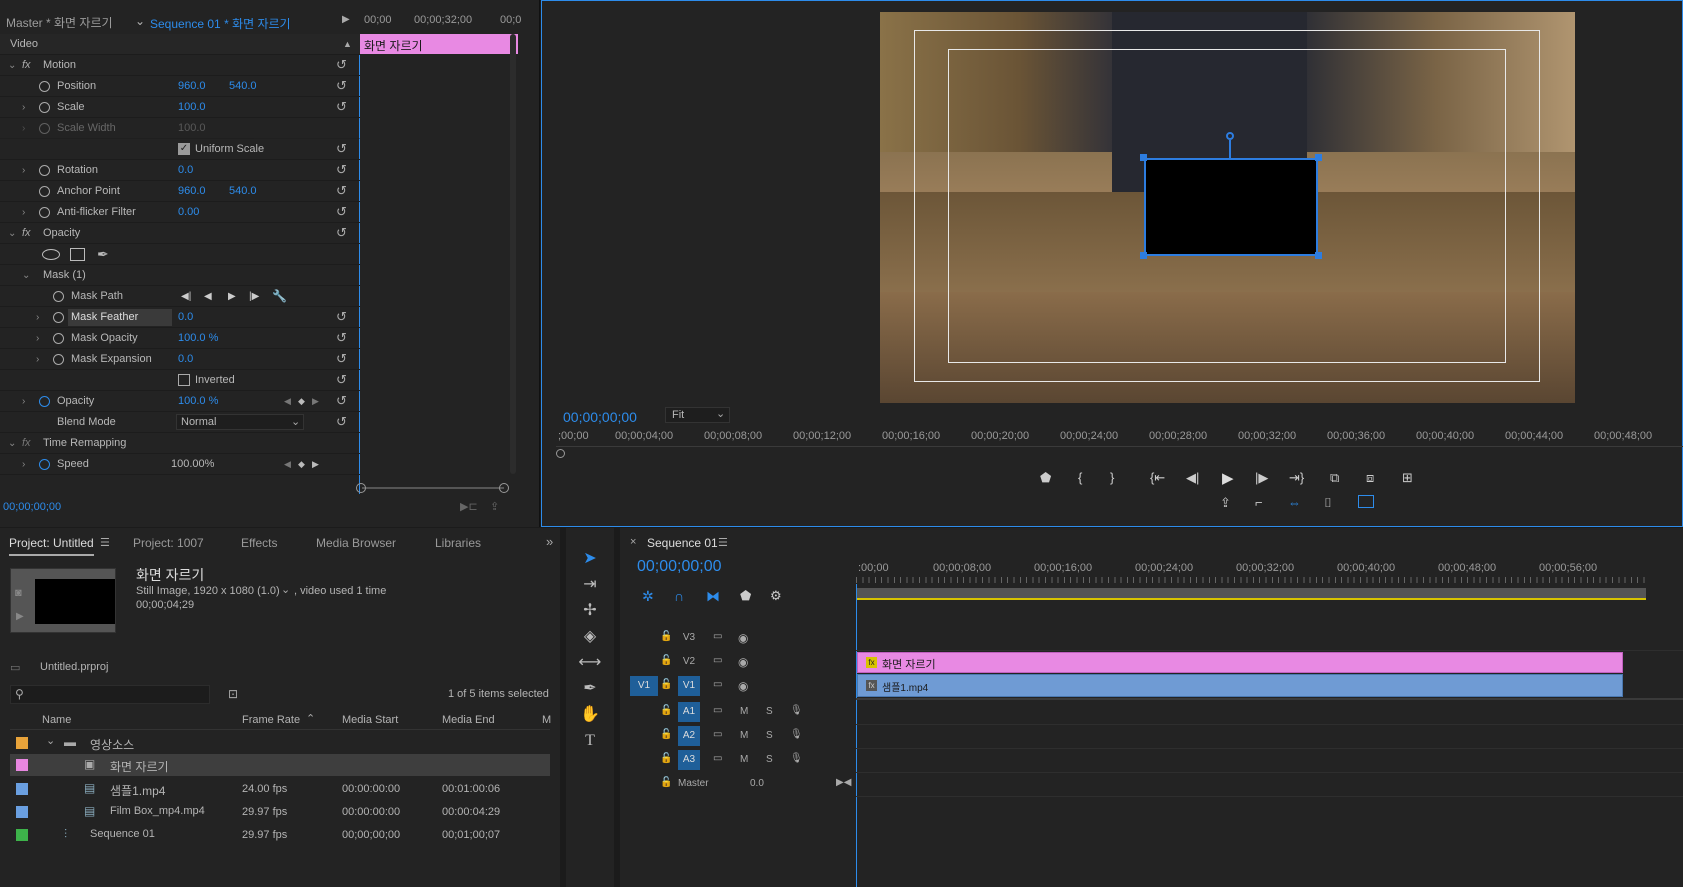  I want to click on collapse-arrow-icon: ▲, so click(347, 44).